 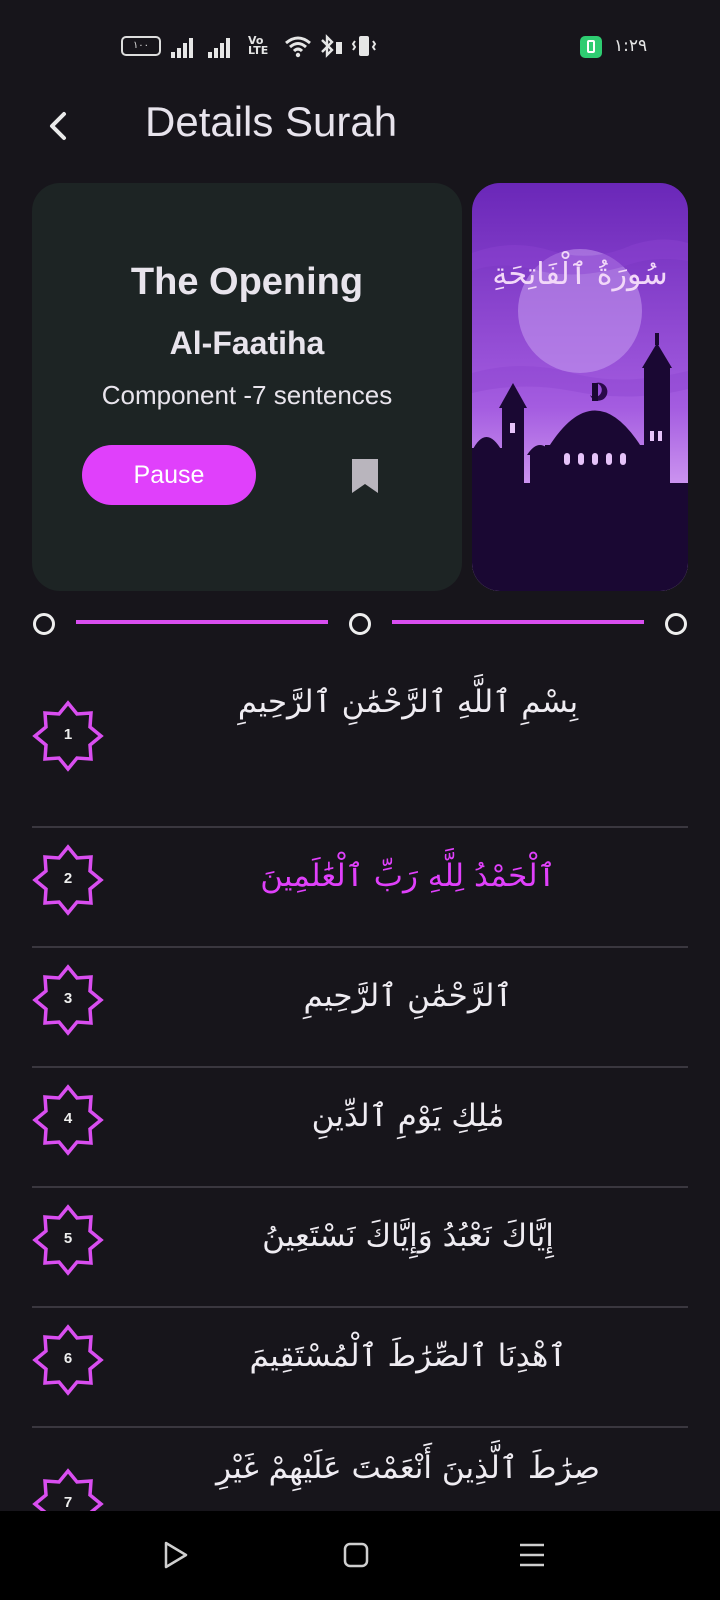 What do you see at coordinates (408, 996) in the screenshot?
I see `ayah-text: ٱلرَّحْمَٰنِ ٱلرَّحِيمِ` at bounding box center [408, 996].